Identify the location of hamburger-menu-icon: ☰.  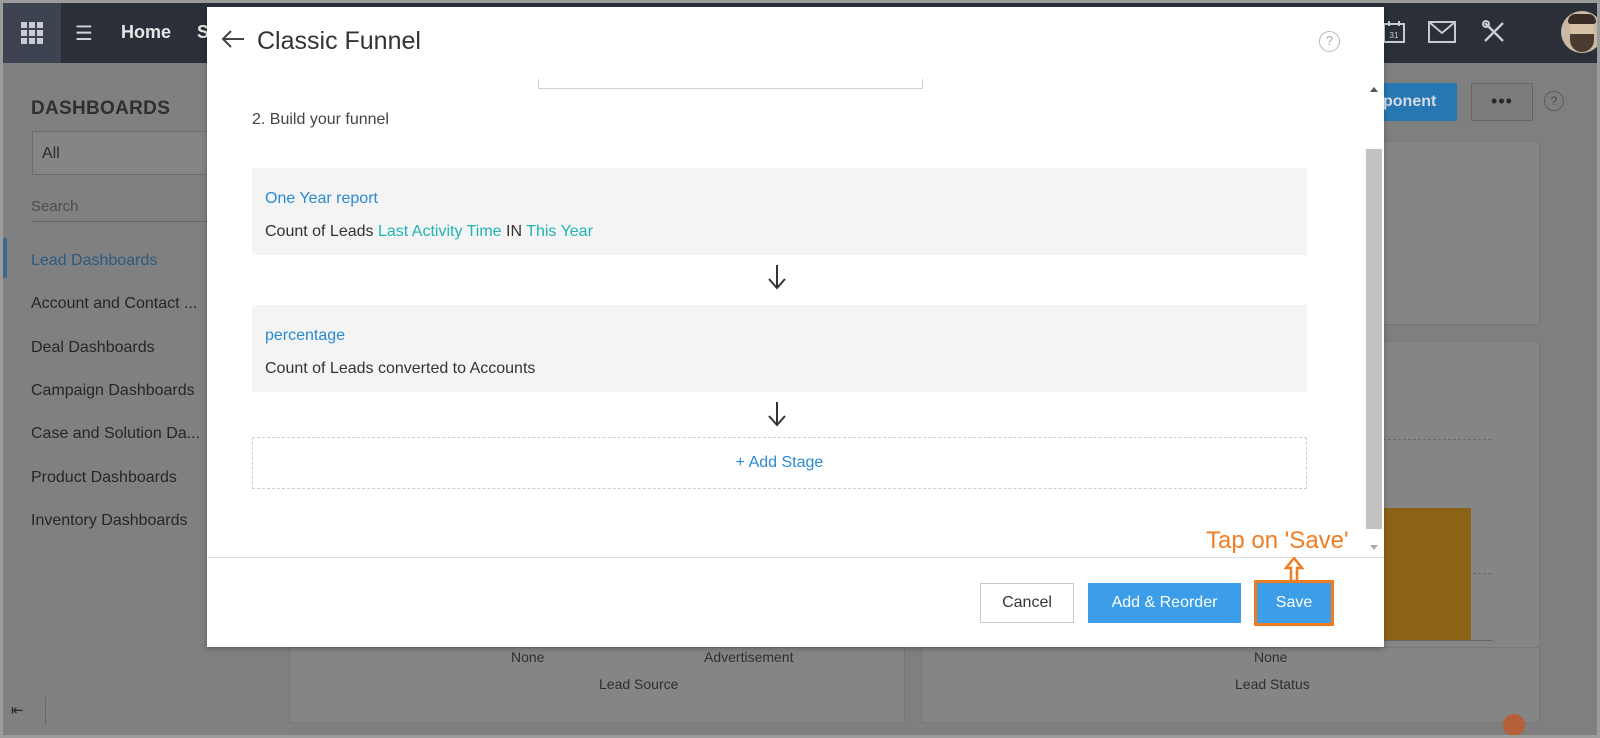
(84, 33).